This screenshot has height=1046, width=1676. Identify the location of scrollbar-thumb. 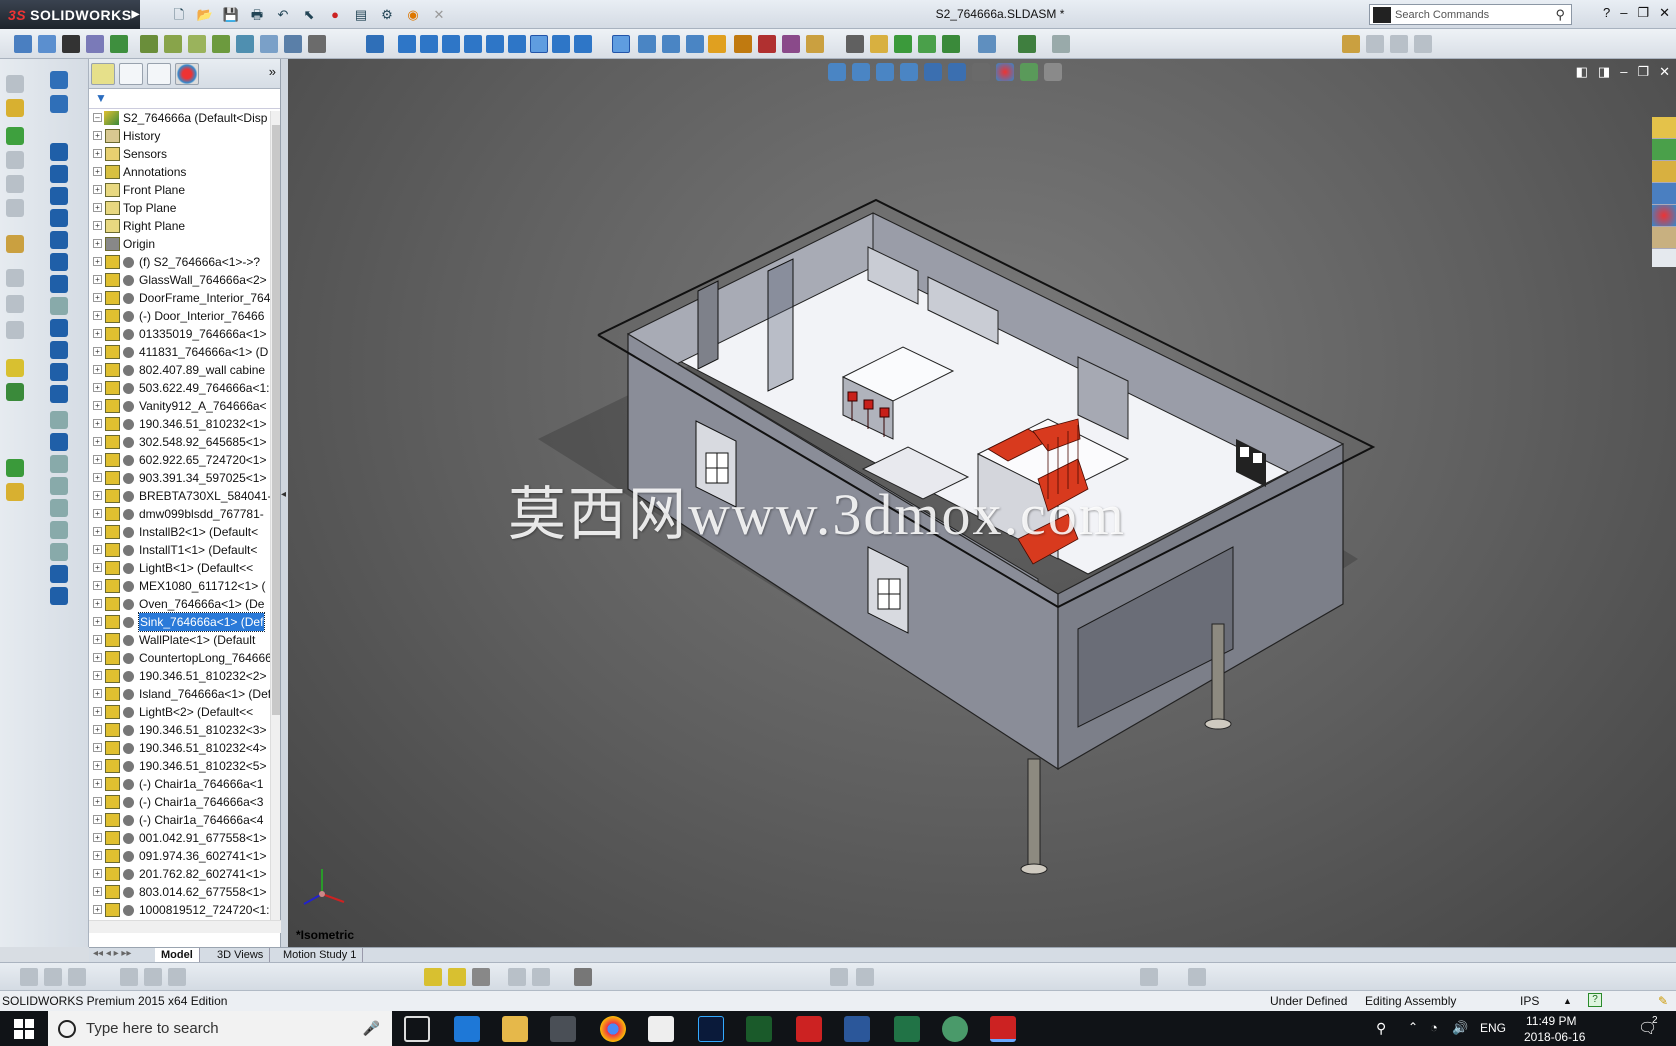
(276, 420).